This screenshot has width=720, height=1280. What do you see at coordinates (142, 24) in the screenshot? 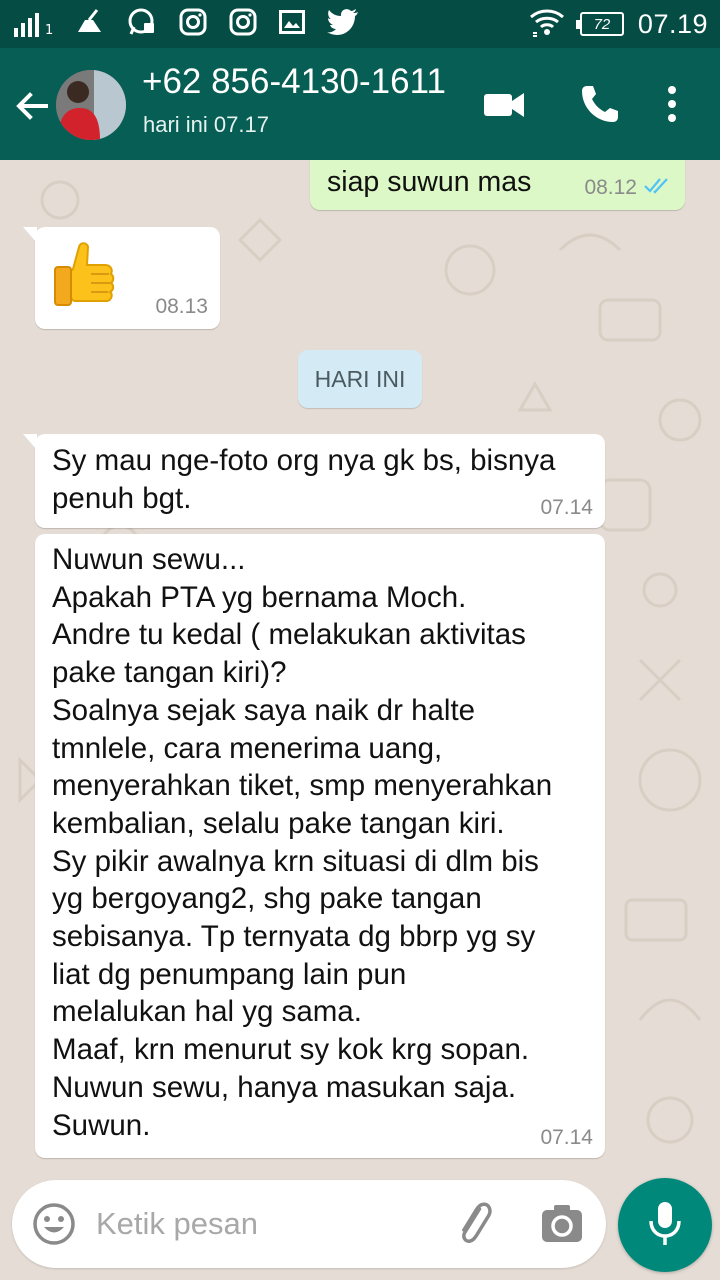
I see `whatsapp-notification-icon` at bounding box center [142, 24].